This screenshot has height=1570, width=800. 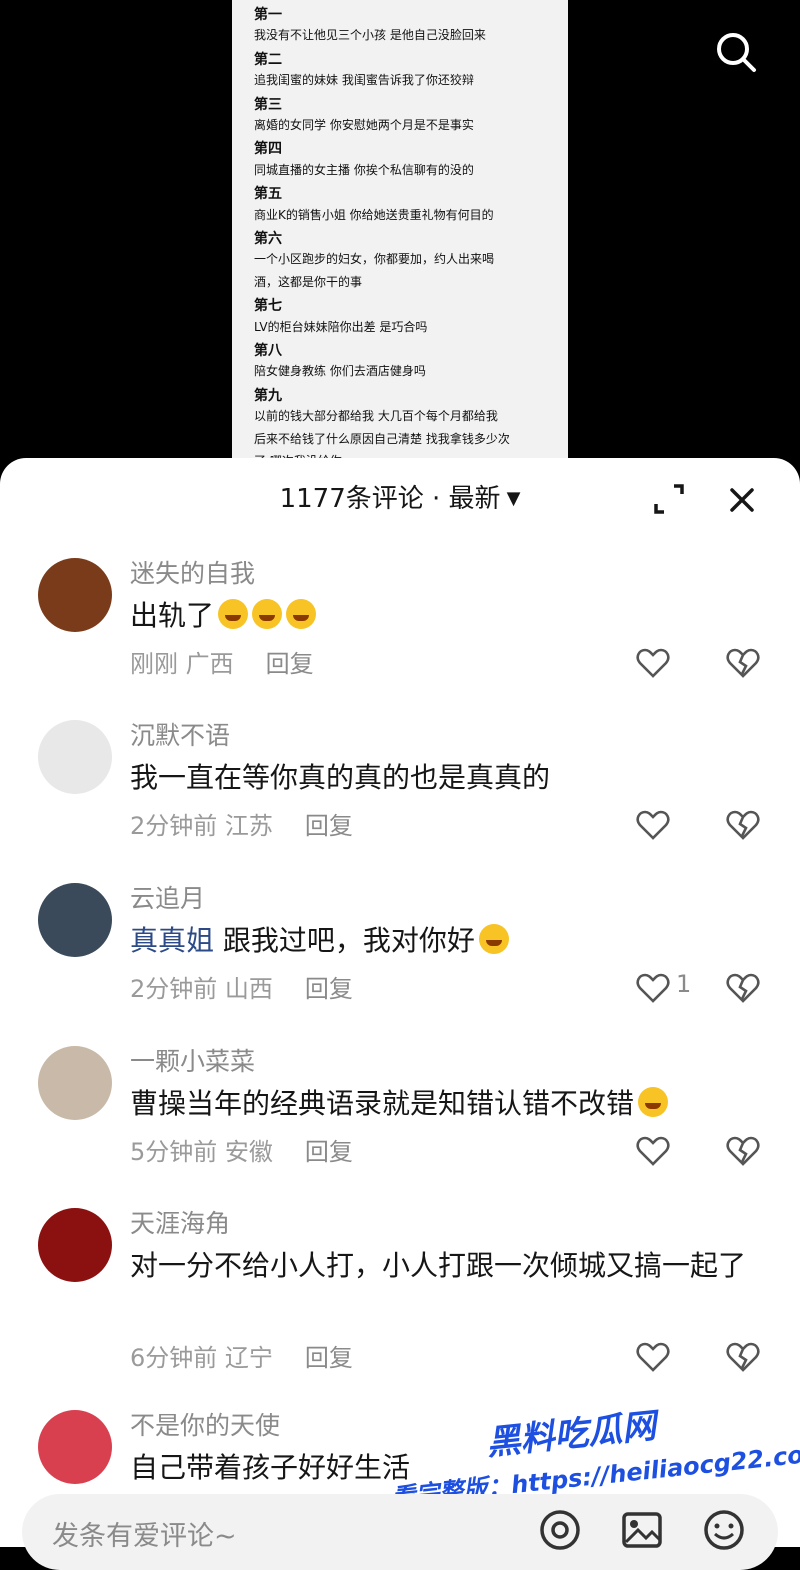 I want to click on comment-region: 广西, so click(x=209, y=664).